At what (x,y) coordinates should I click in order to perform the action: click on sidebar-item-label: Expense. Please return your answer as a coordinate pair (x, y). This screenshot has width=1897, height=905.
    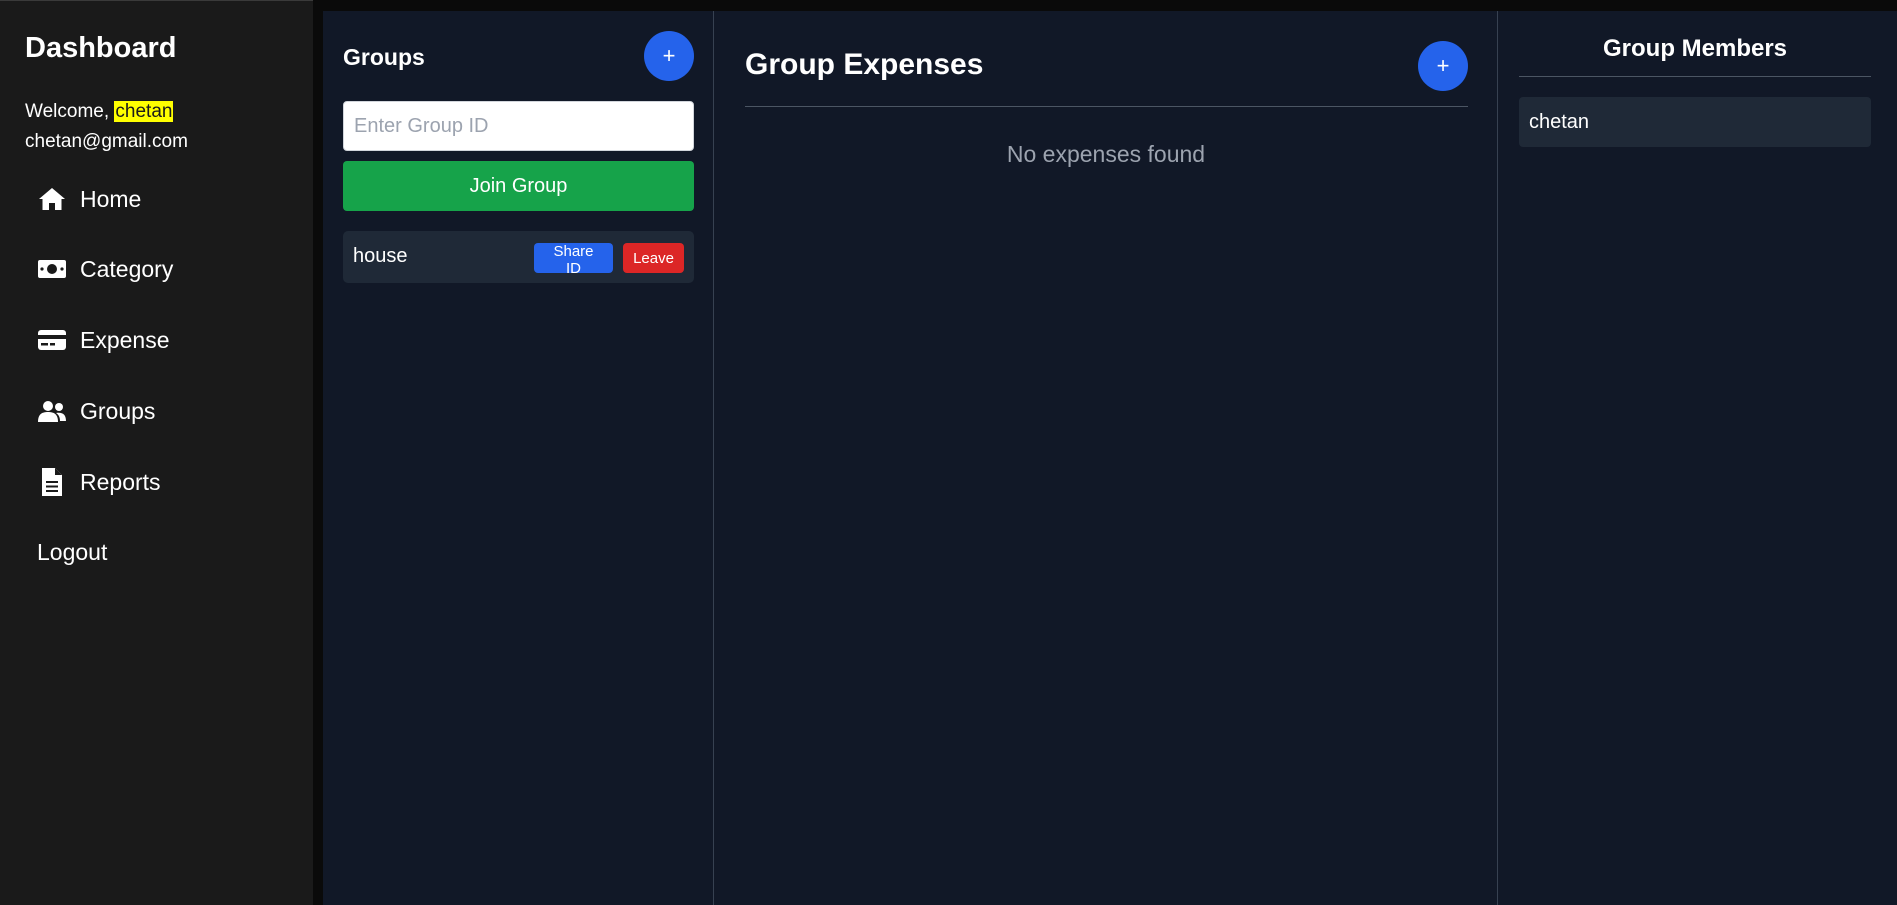
    Looking at the image, I should click on (125, 339).